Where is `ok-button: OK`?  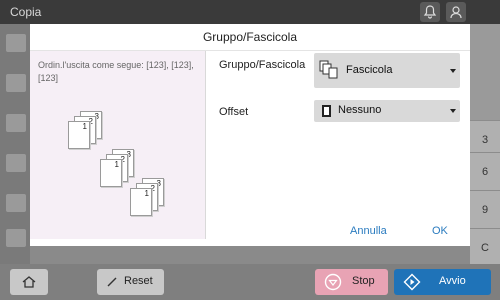 ok-button: OK is located at coordinates (440, 231).